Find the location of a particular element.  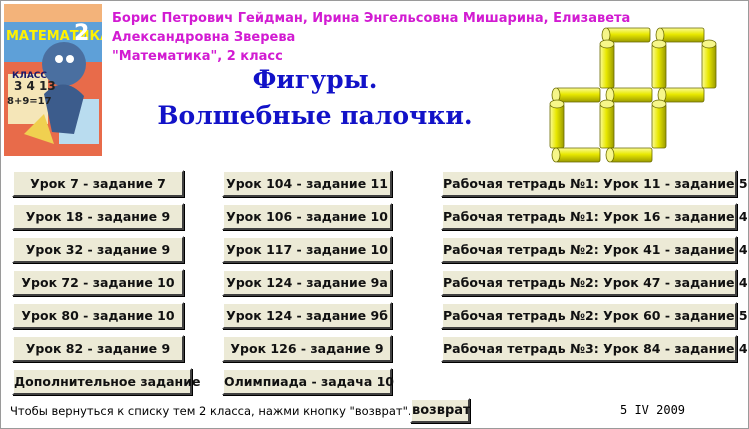

workbook-2-lesson-41-task-4-button: Рабочая тетрадь №2: Урок 41 - задание 4 is located at coordinates (594, 249).